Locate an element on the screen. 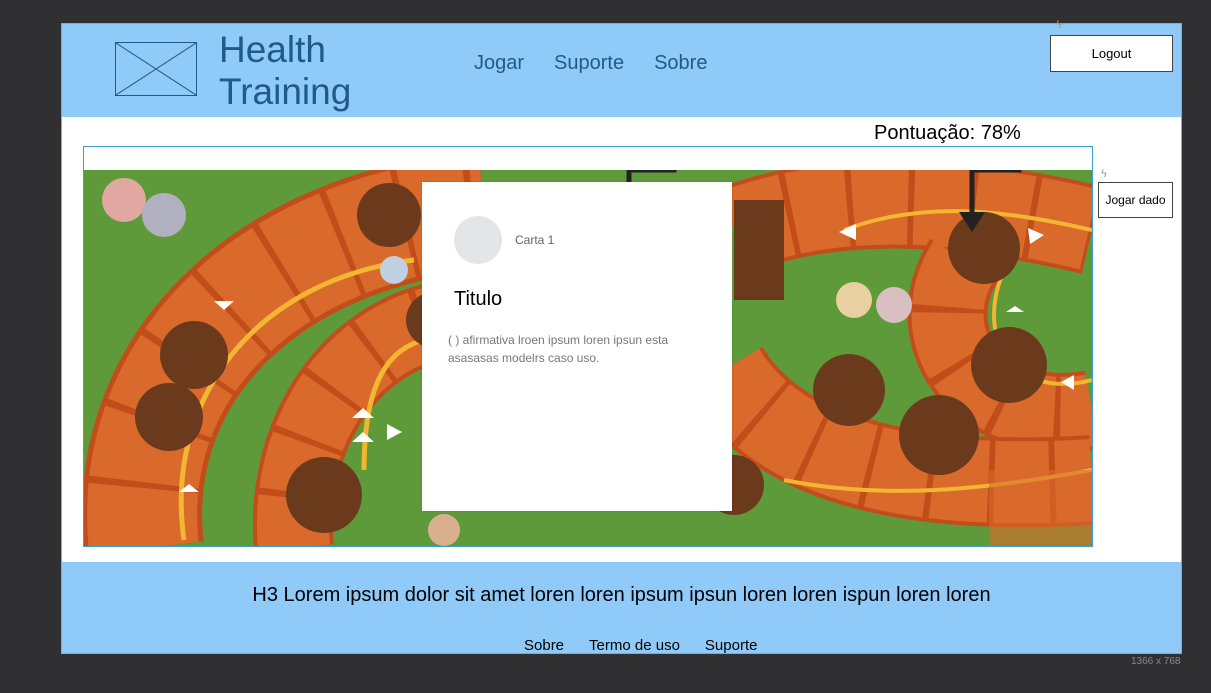 The height and width of the screenshot is (693, 1211). roll-dice-button: Jogar dado is located at coordinates (1135, 200).